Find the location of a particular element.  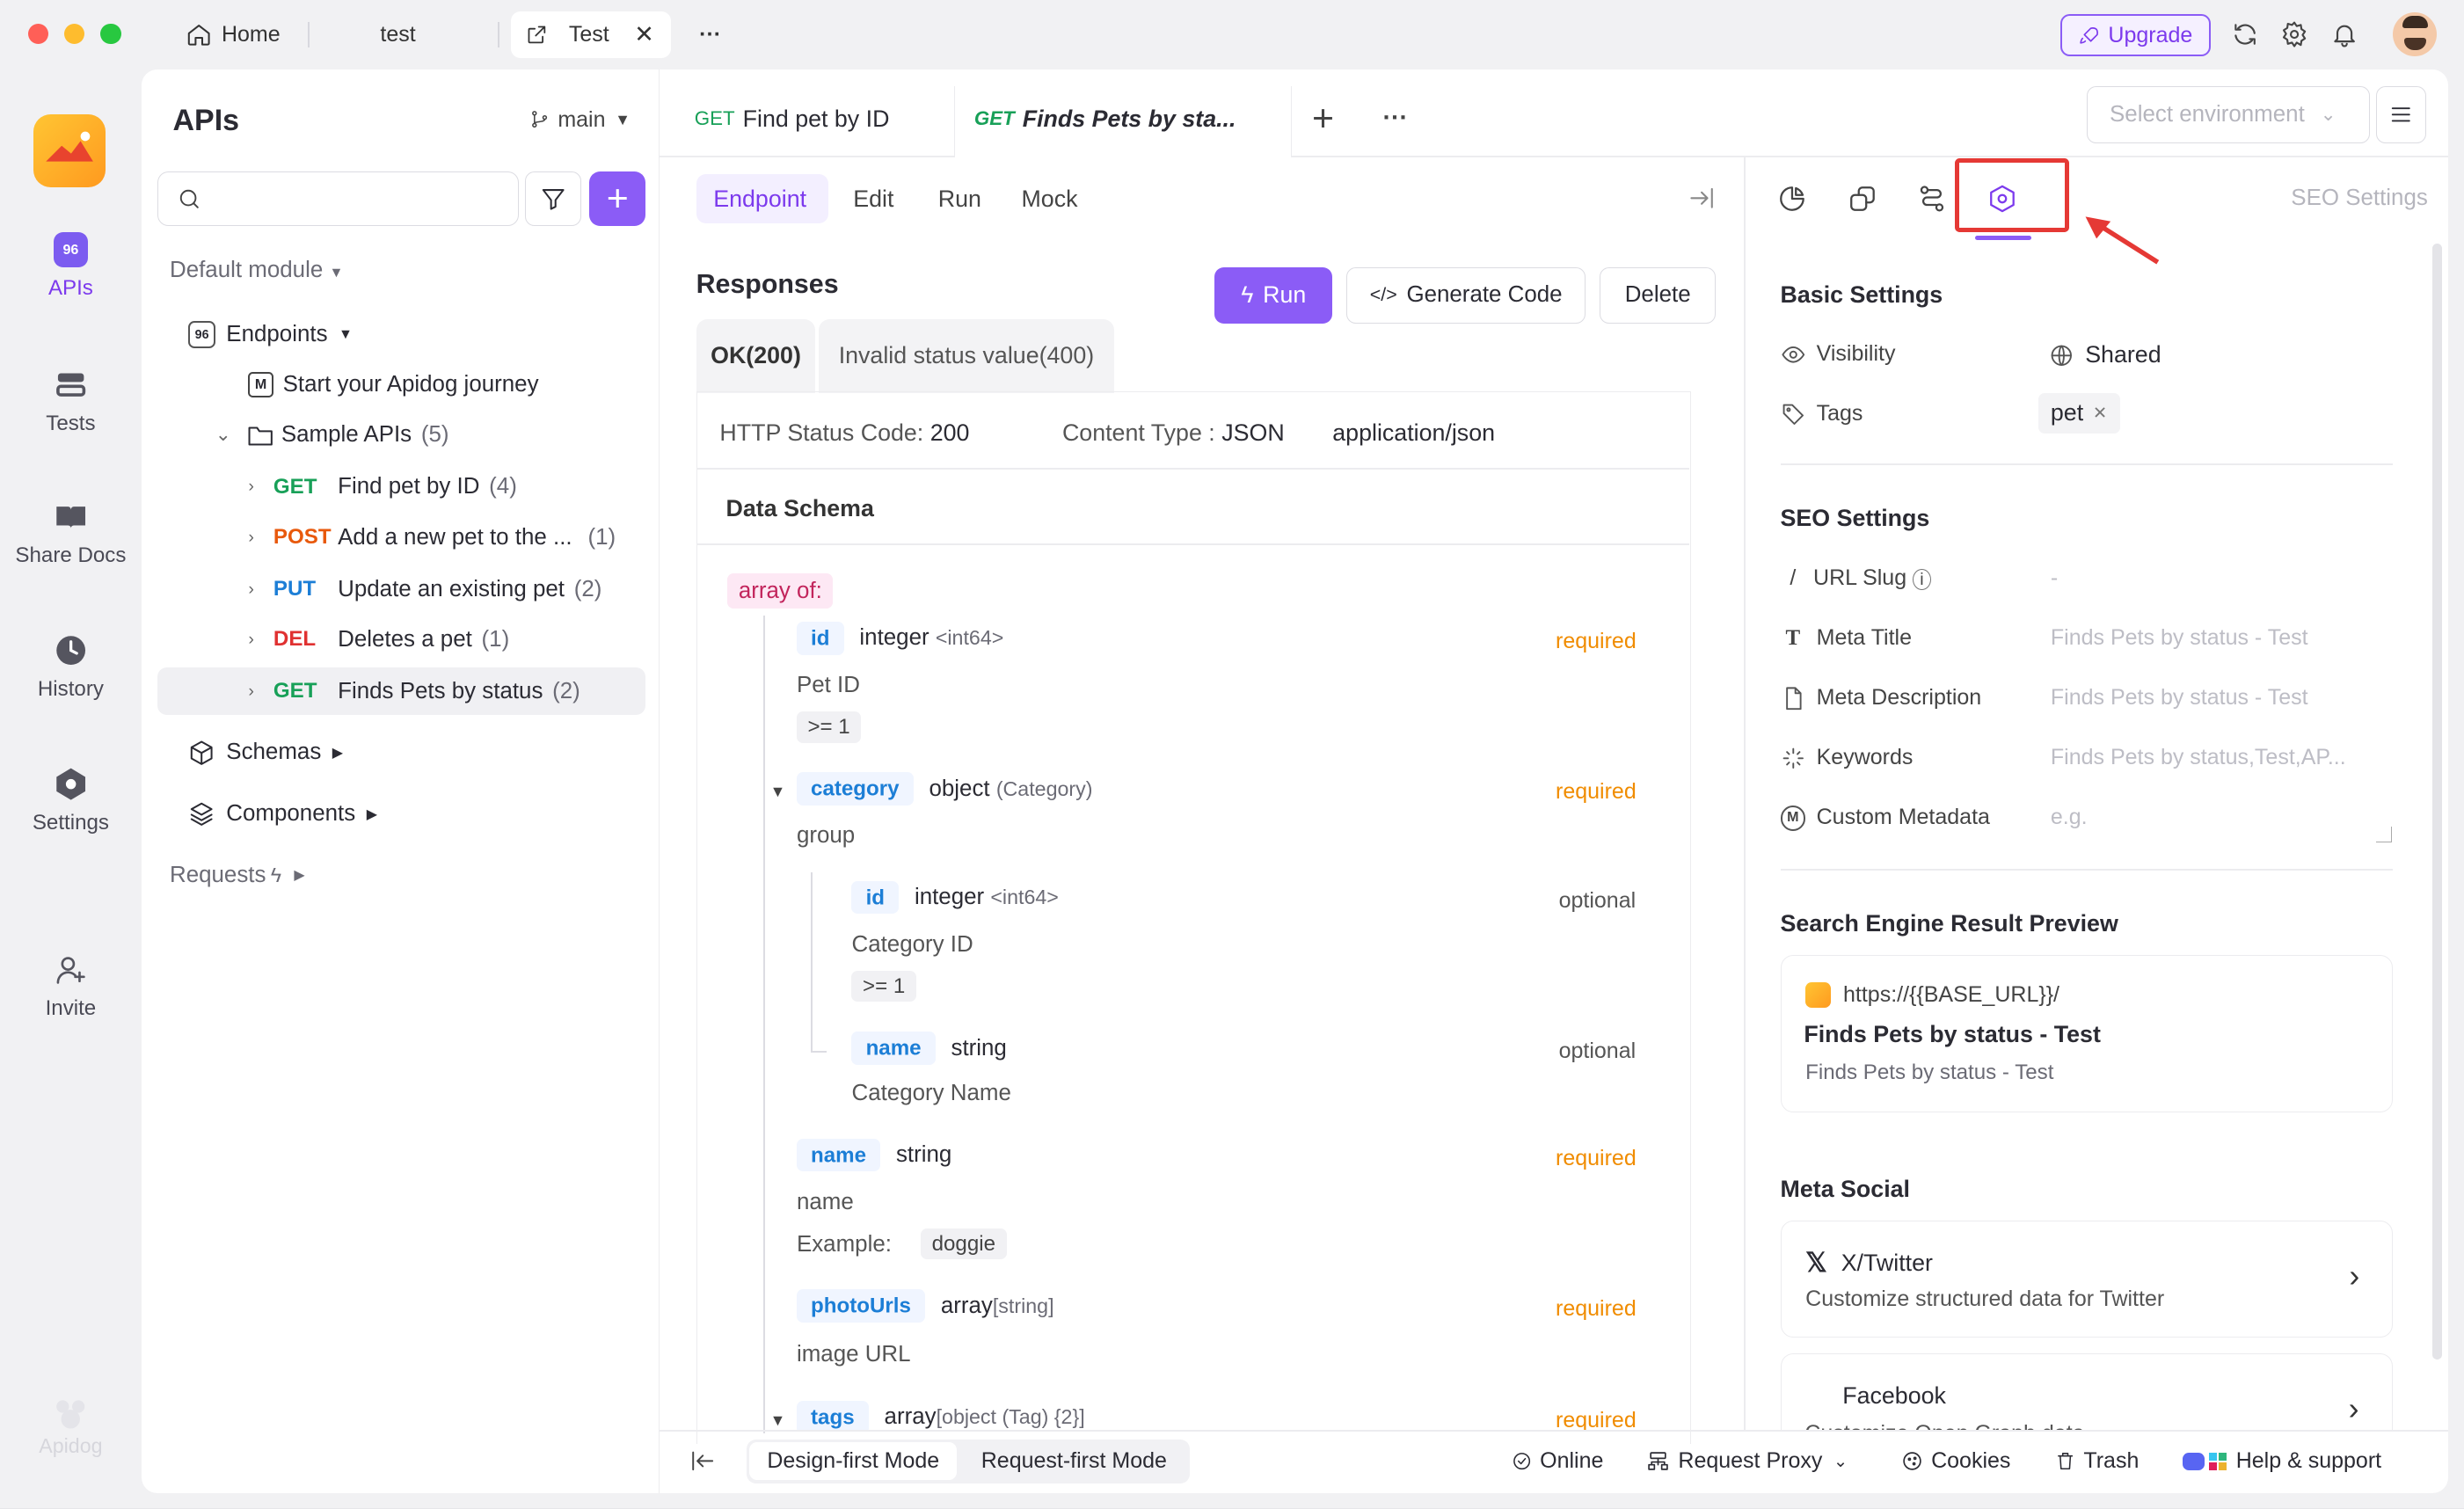

shapes-icon is located at coordinates (1863, 199).